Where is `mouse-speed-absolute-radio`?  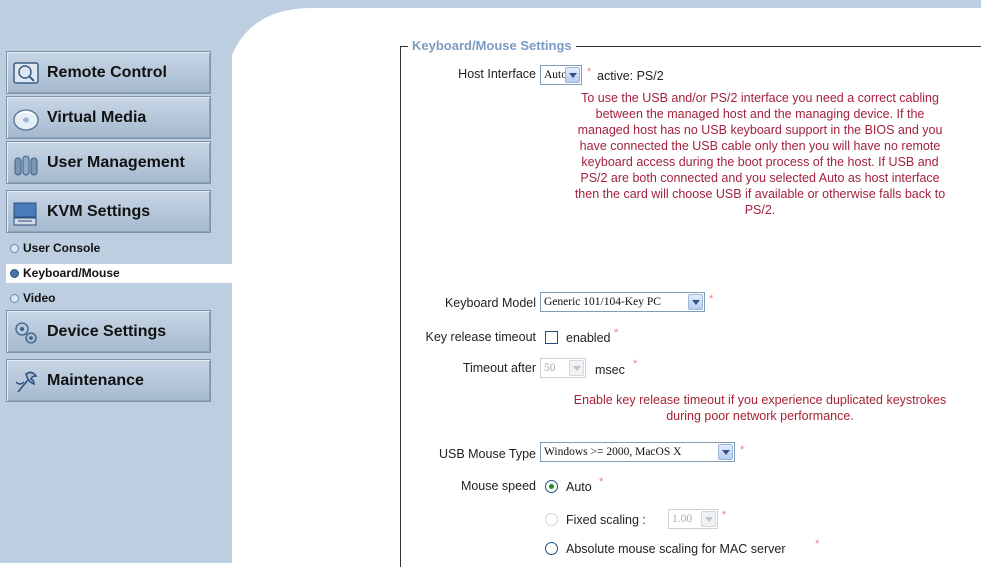
mouse-speed-absolute-radio is located at coordinates (551, 548).